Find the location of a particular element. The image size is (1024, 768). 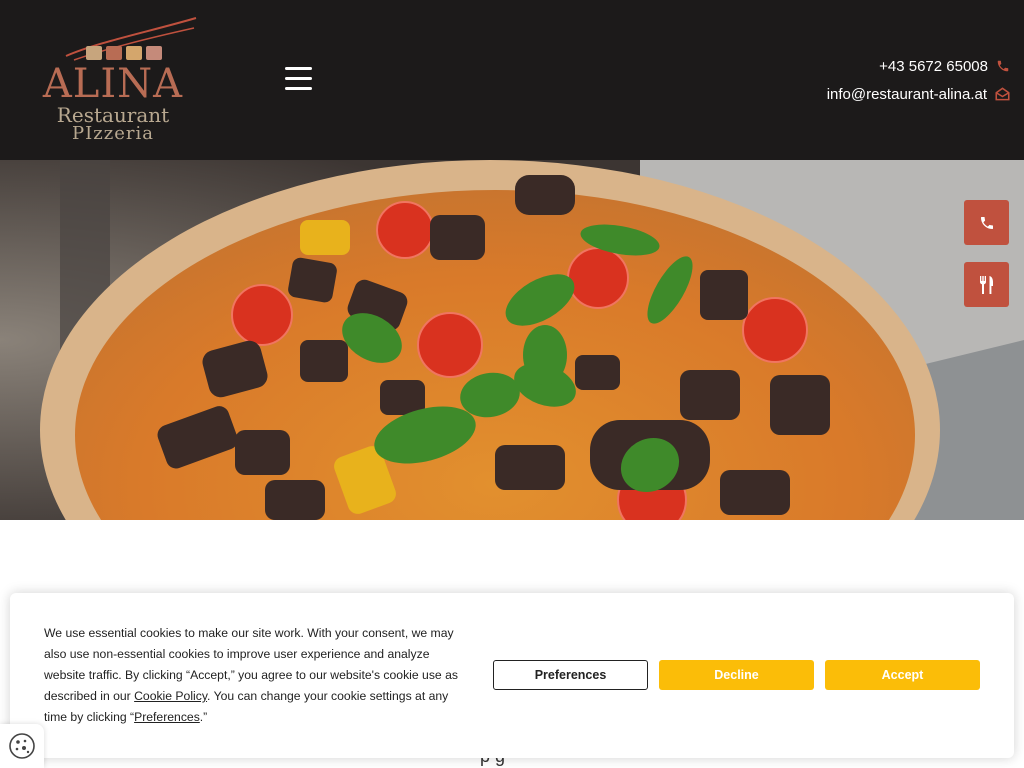

preferences-button: Preferences is located at coordinates (570, 675).